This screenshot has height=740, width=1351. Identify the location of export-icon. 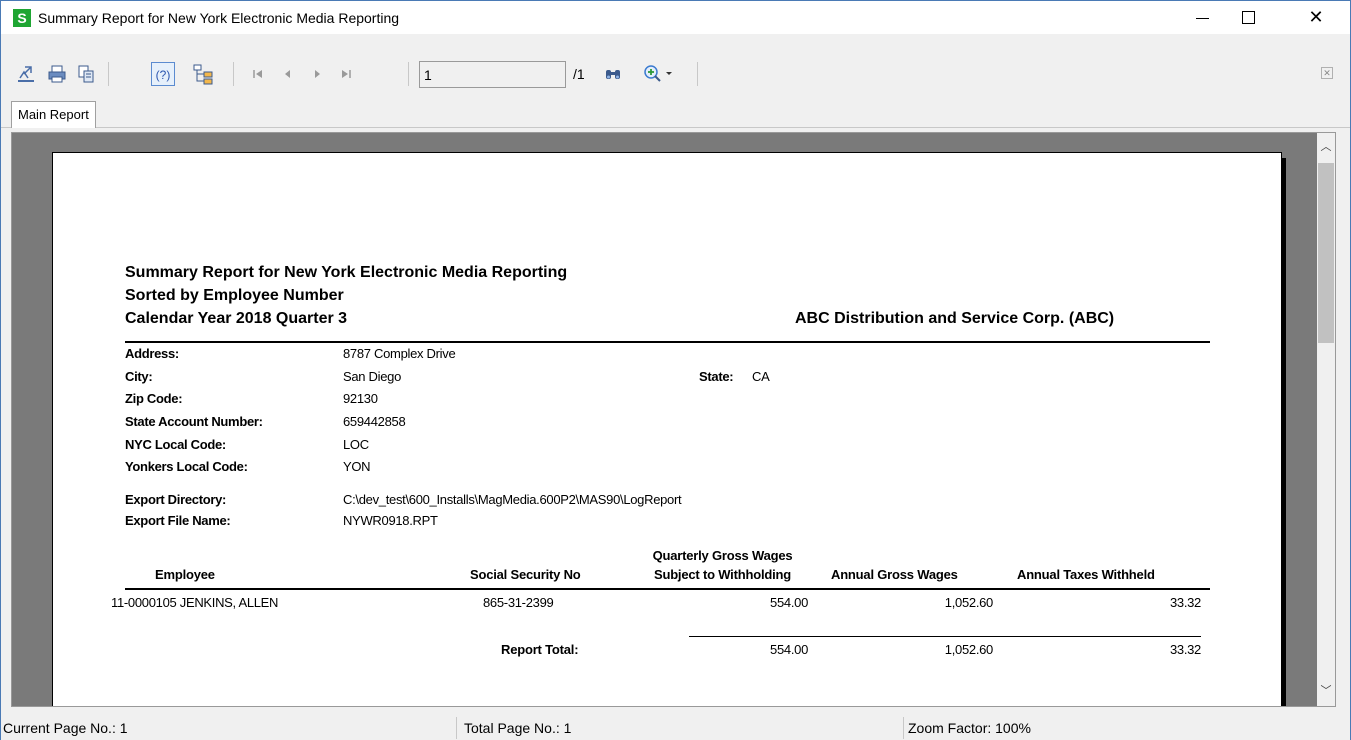
(26, 74).